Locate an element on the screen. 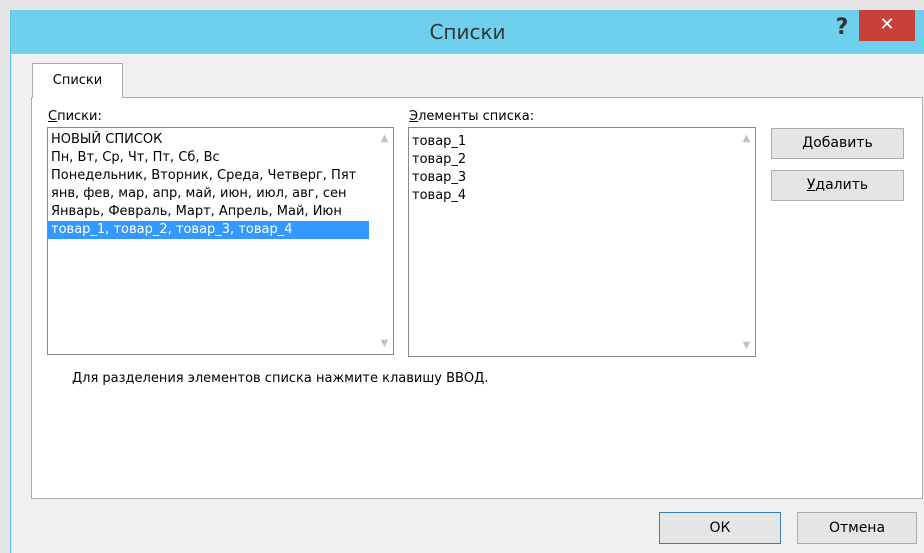  list-item: Январь, Февраль, Март, Апрель, Май, Июн is located at coordinates (208, 212).